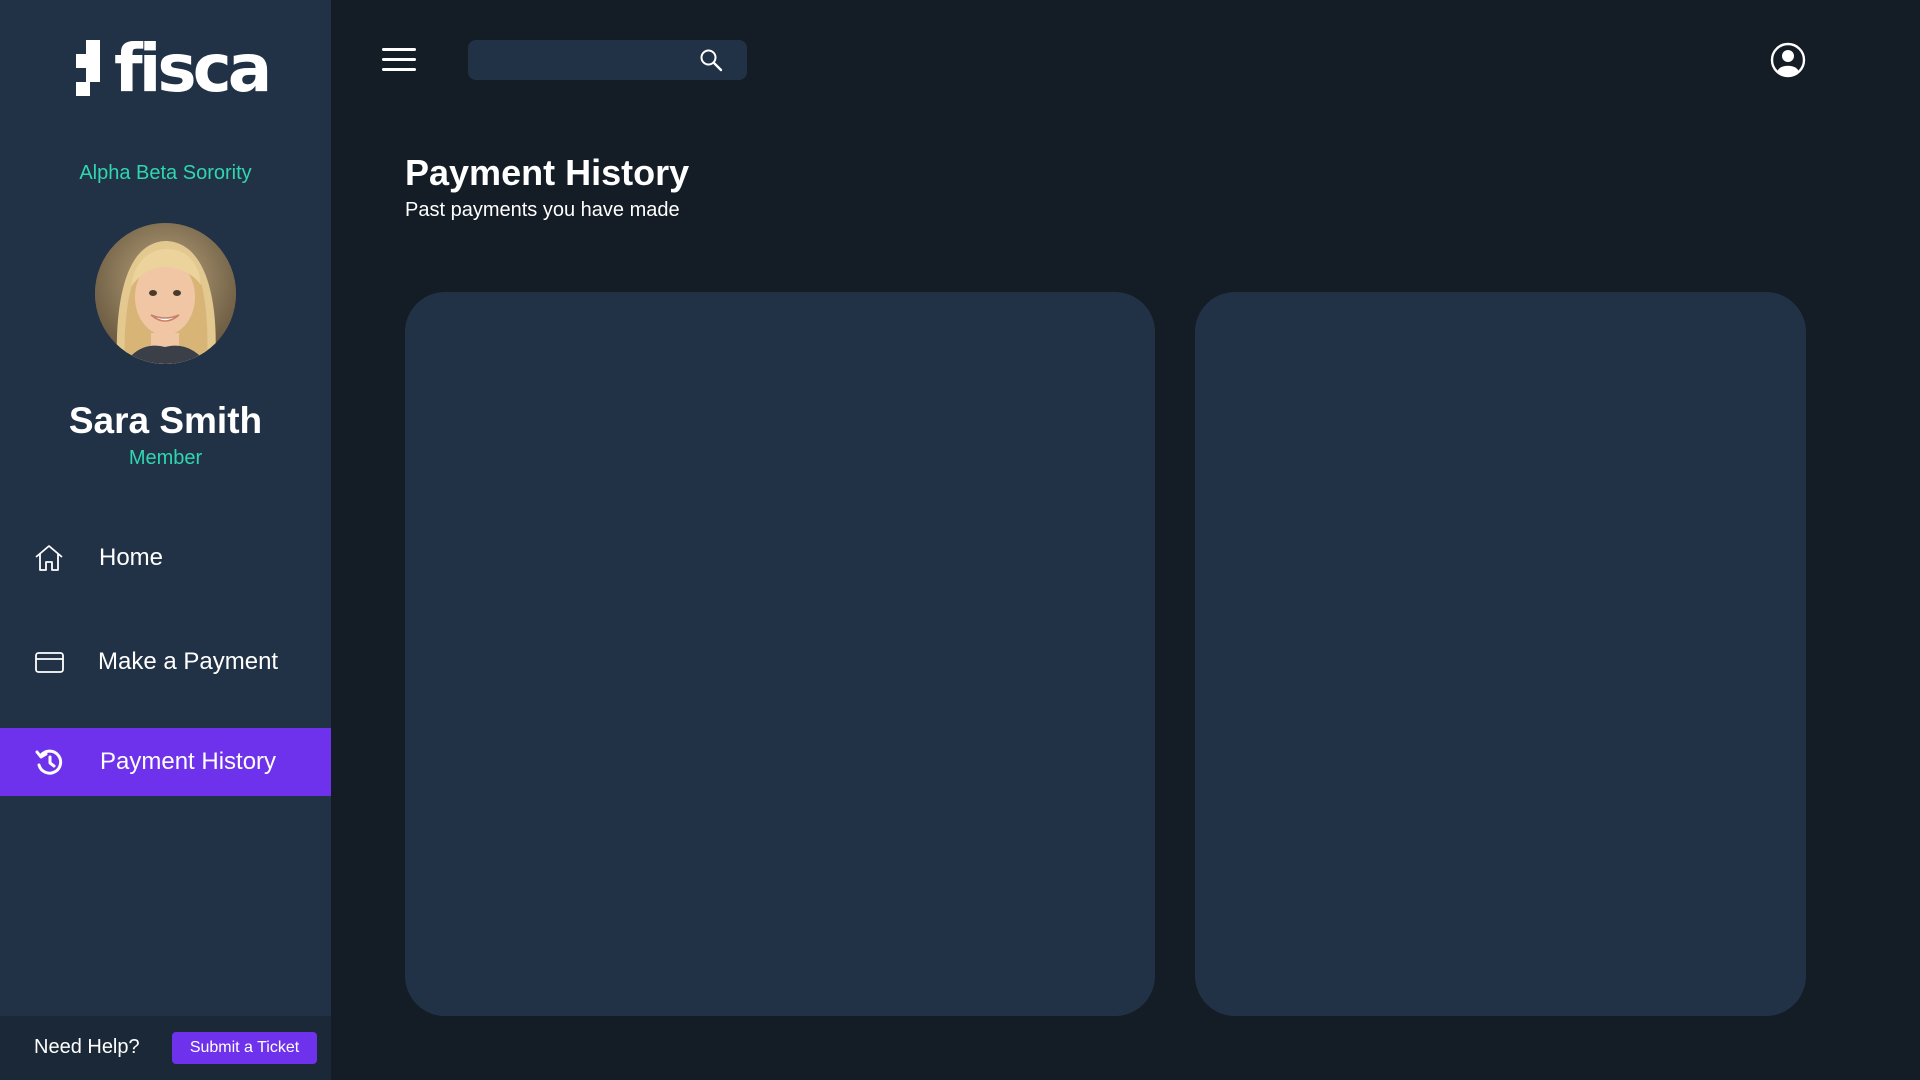 The height and width of the screenshot is (1080, 1920). I want to click on need-help-text: Need Help?, so click(87, 1047).